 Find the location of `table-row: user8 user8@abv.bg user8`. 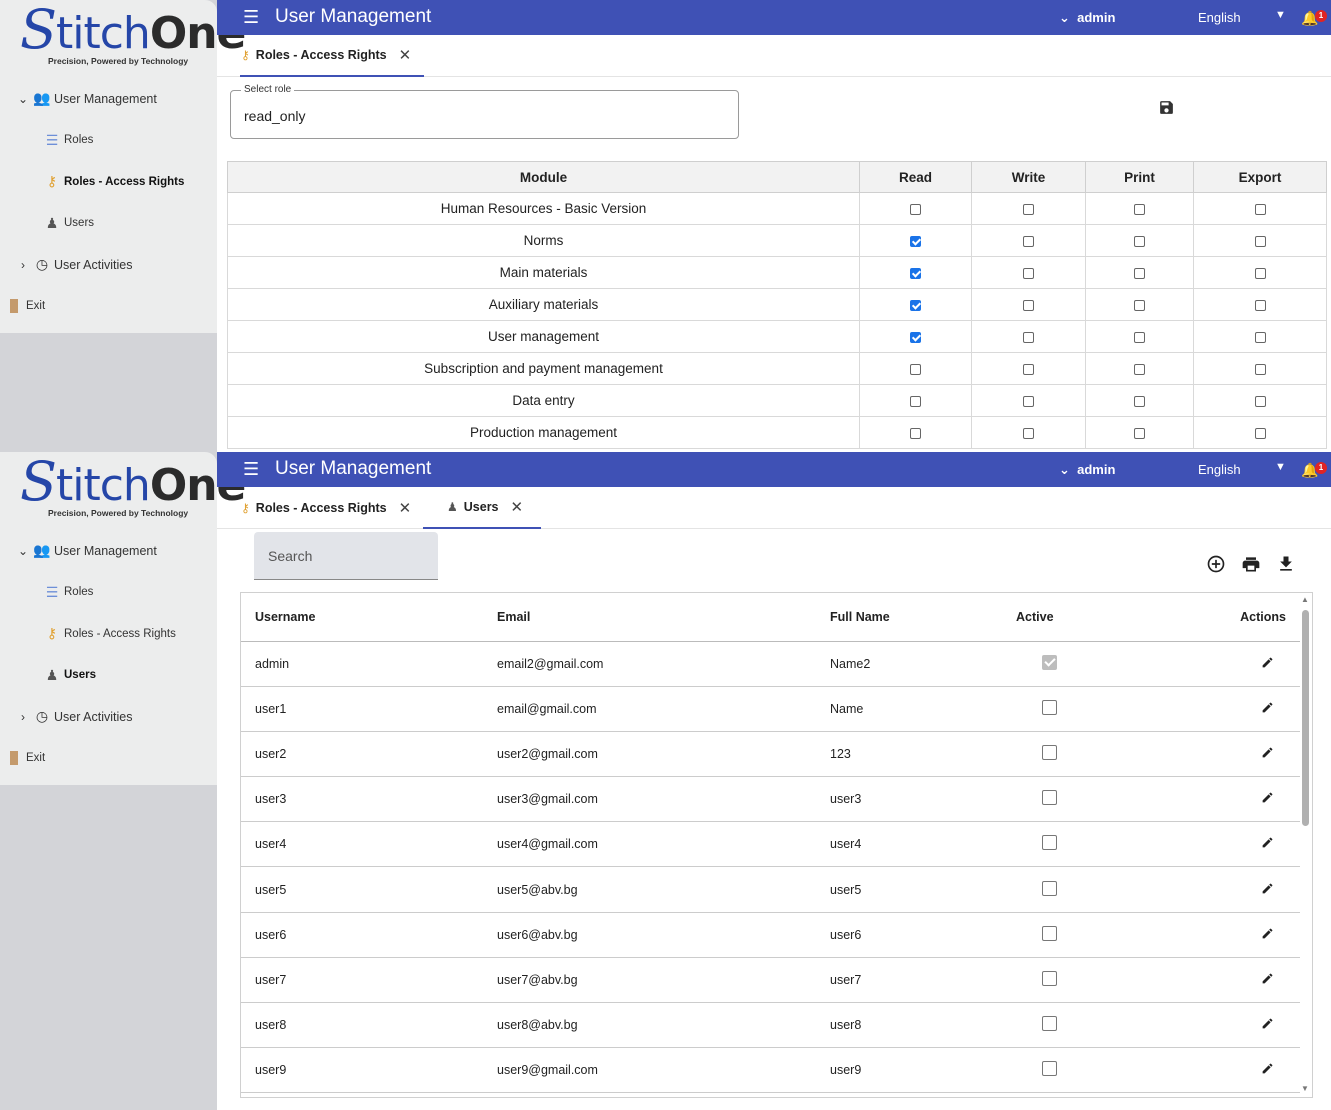

table-row: user8 user8@abv.bg user8 is located at coordinates (770, 1025).